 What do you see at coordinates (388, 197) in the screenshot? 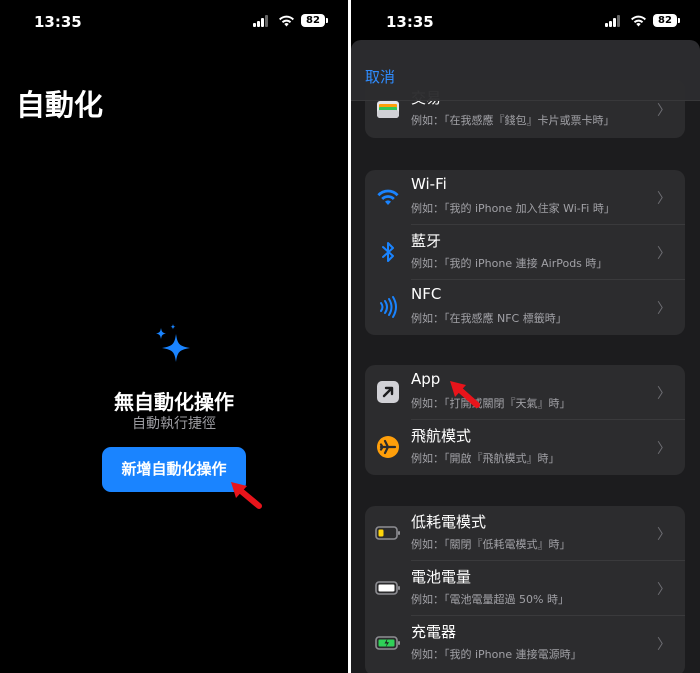
I see `wifi-icon` at bounding box center [388, 197].